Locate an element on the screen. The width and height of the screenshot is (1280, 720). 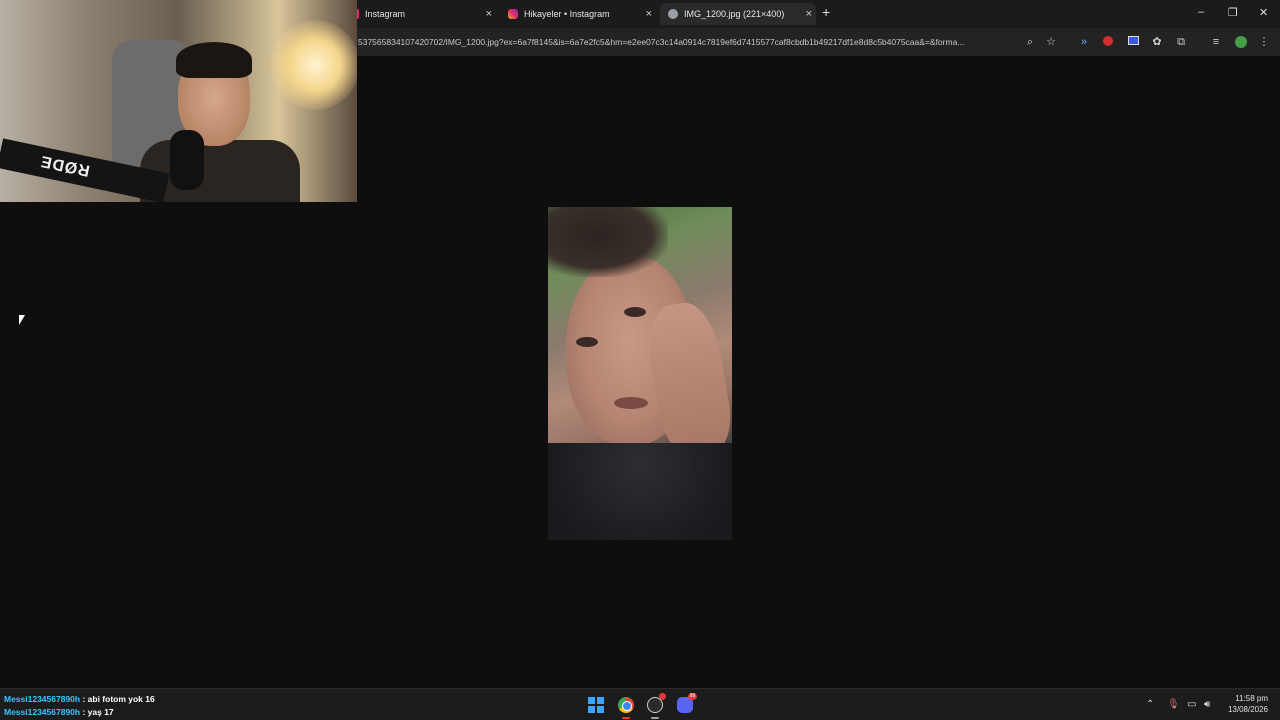
clock-date: 13/08/2026 is located at coordinates (1247, 709).